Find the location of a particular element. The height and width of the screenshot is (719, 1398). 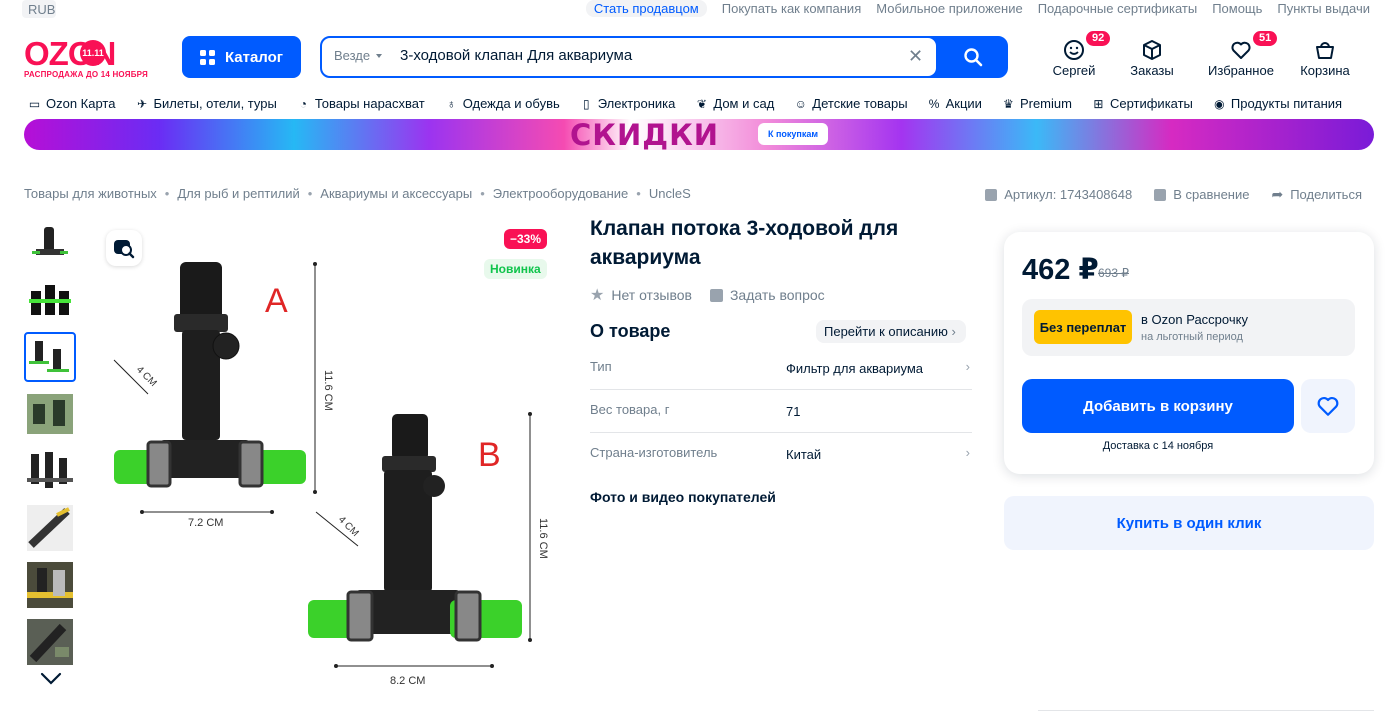

compare-label: В сравнение is located at coordinates (1211, 194).